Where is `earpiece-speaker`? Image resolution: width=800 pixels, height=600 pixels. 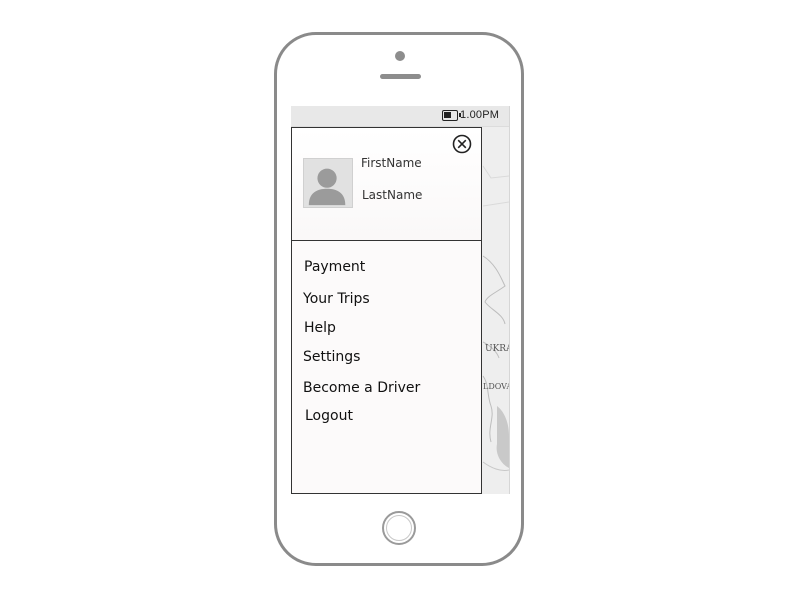 earpiece-speaker is located at coordinates (400, 76).